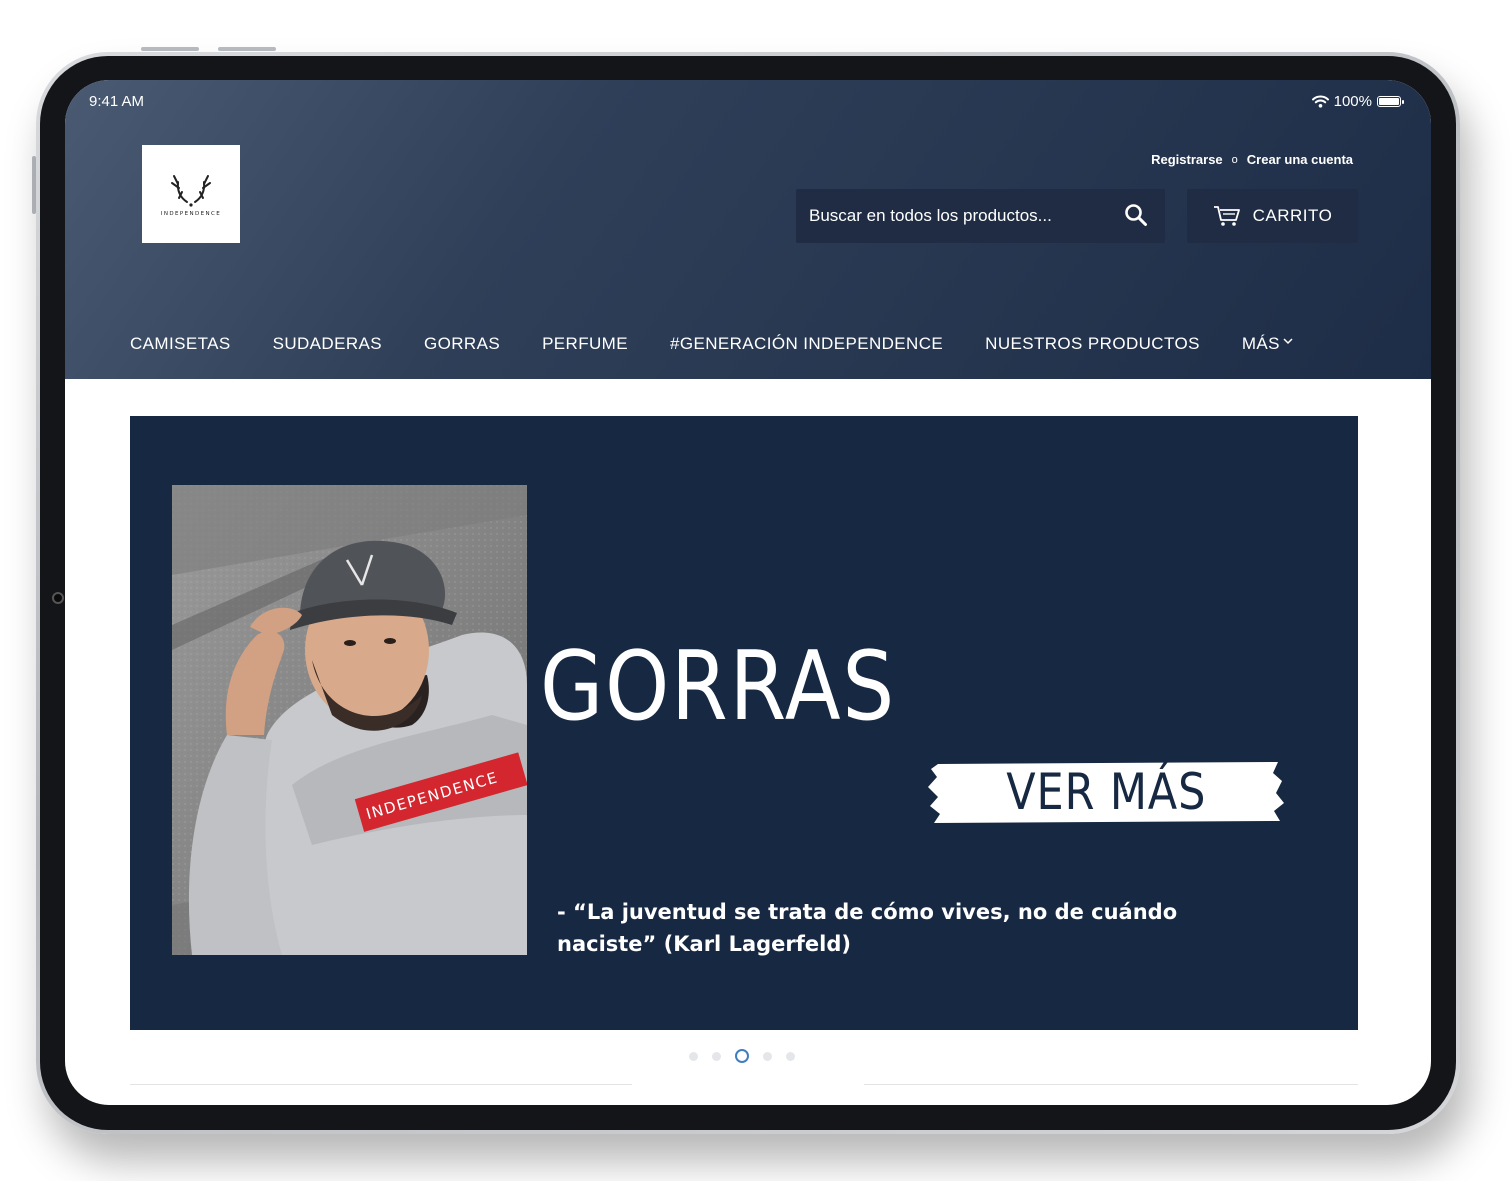 The image size is (1512, 1181). I want to click on camera-icon, so click(58, 598).